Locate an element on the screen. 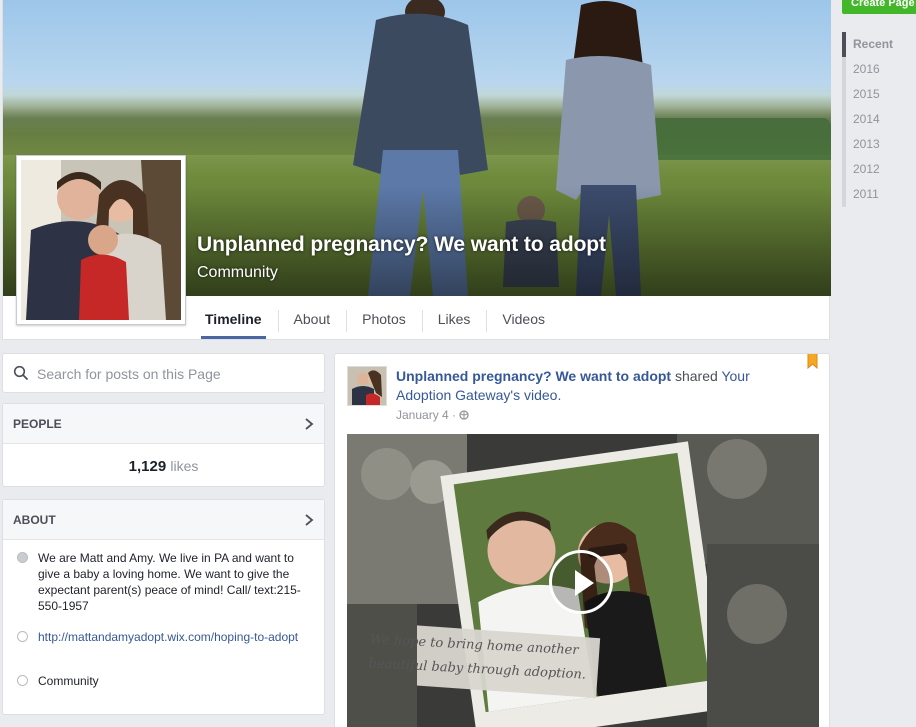 The height and width of the screenshot is (727, 916). profile-photo-image is located at coordinates (101, 240).